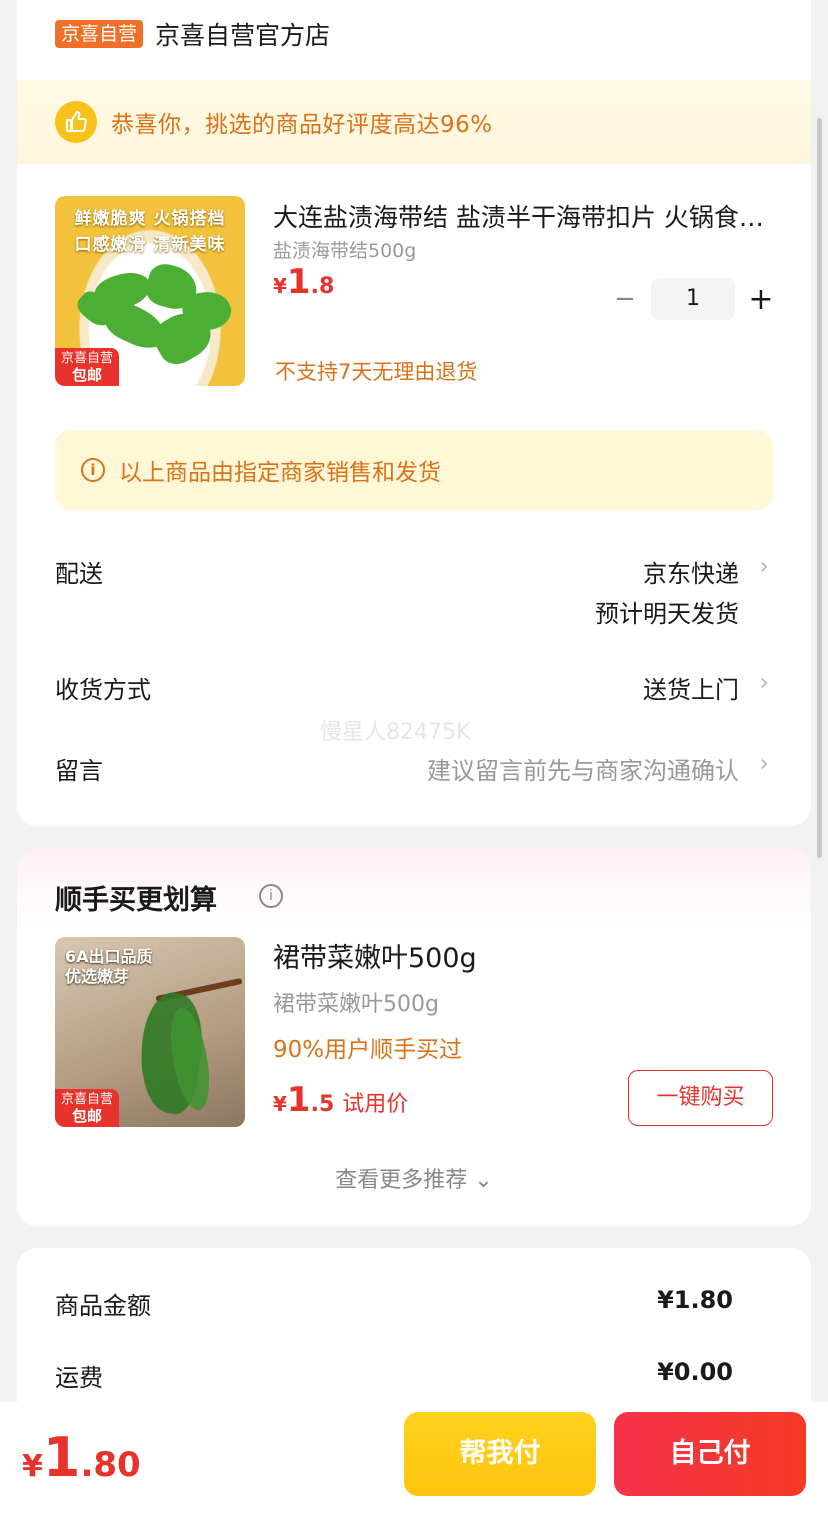 The height and width of the screenshot is (1526, 828). I want to click on return-policy: 不支持7天无理由退货, so click(376, 372).